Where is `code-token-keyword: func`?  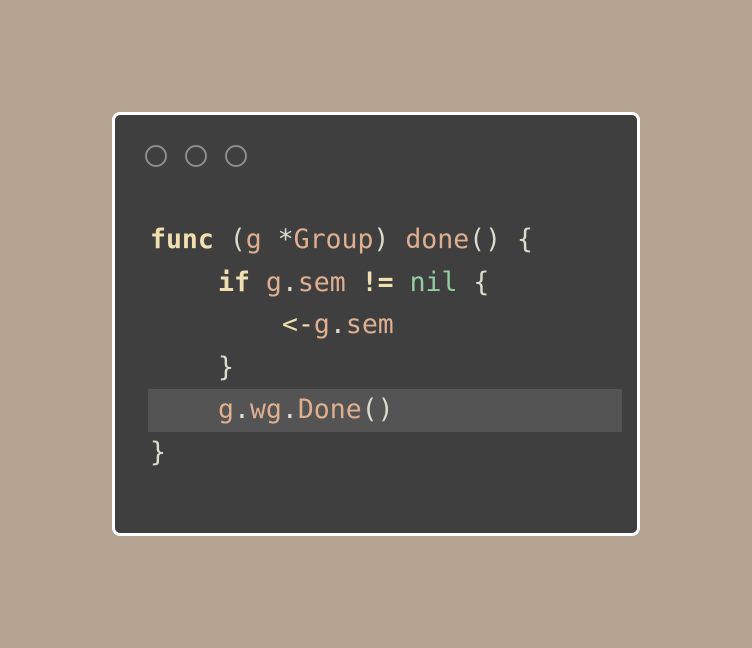 code-token-keyword: func is located at coordinates (182, 239).